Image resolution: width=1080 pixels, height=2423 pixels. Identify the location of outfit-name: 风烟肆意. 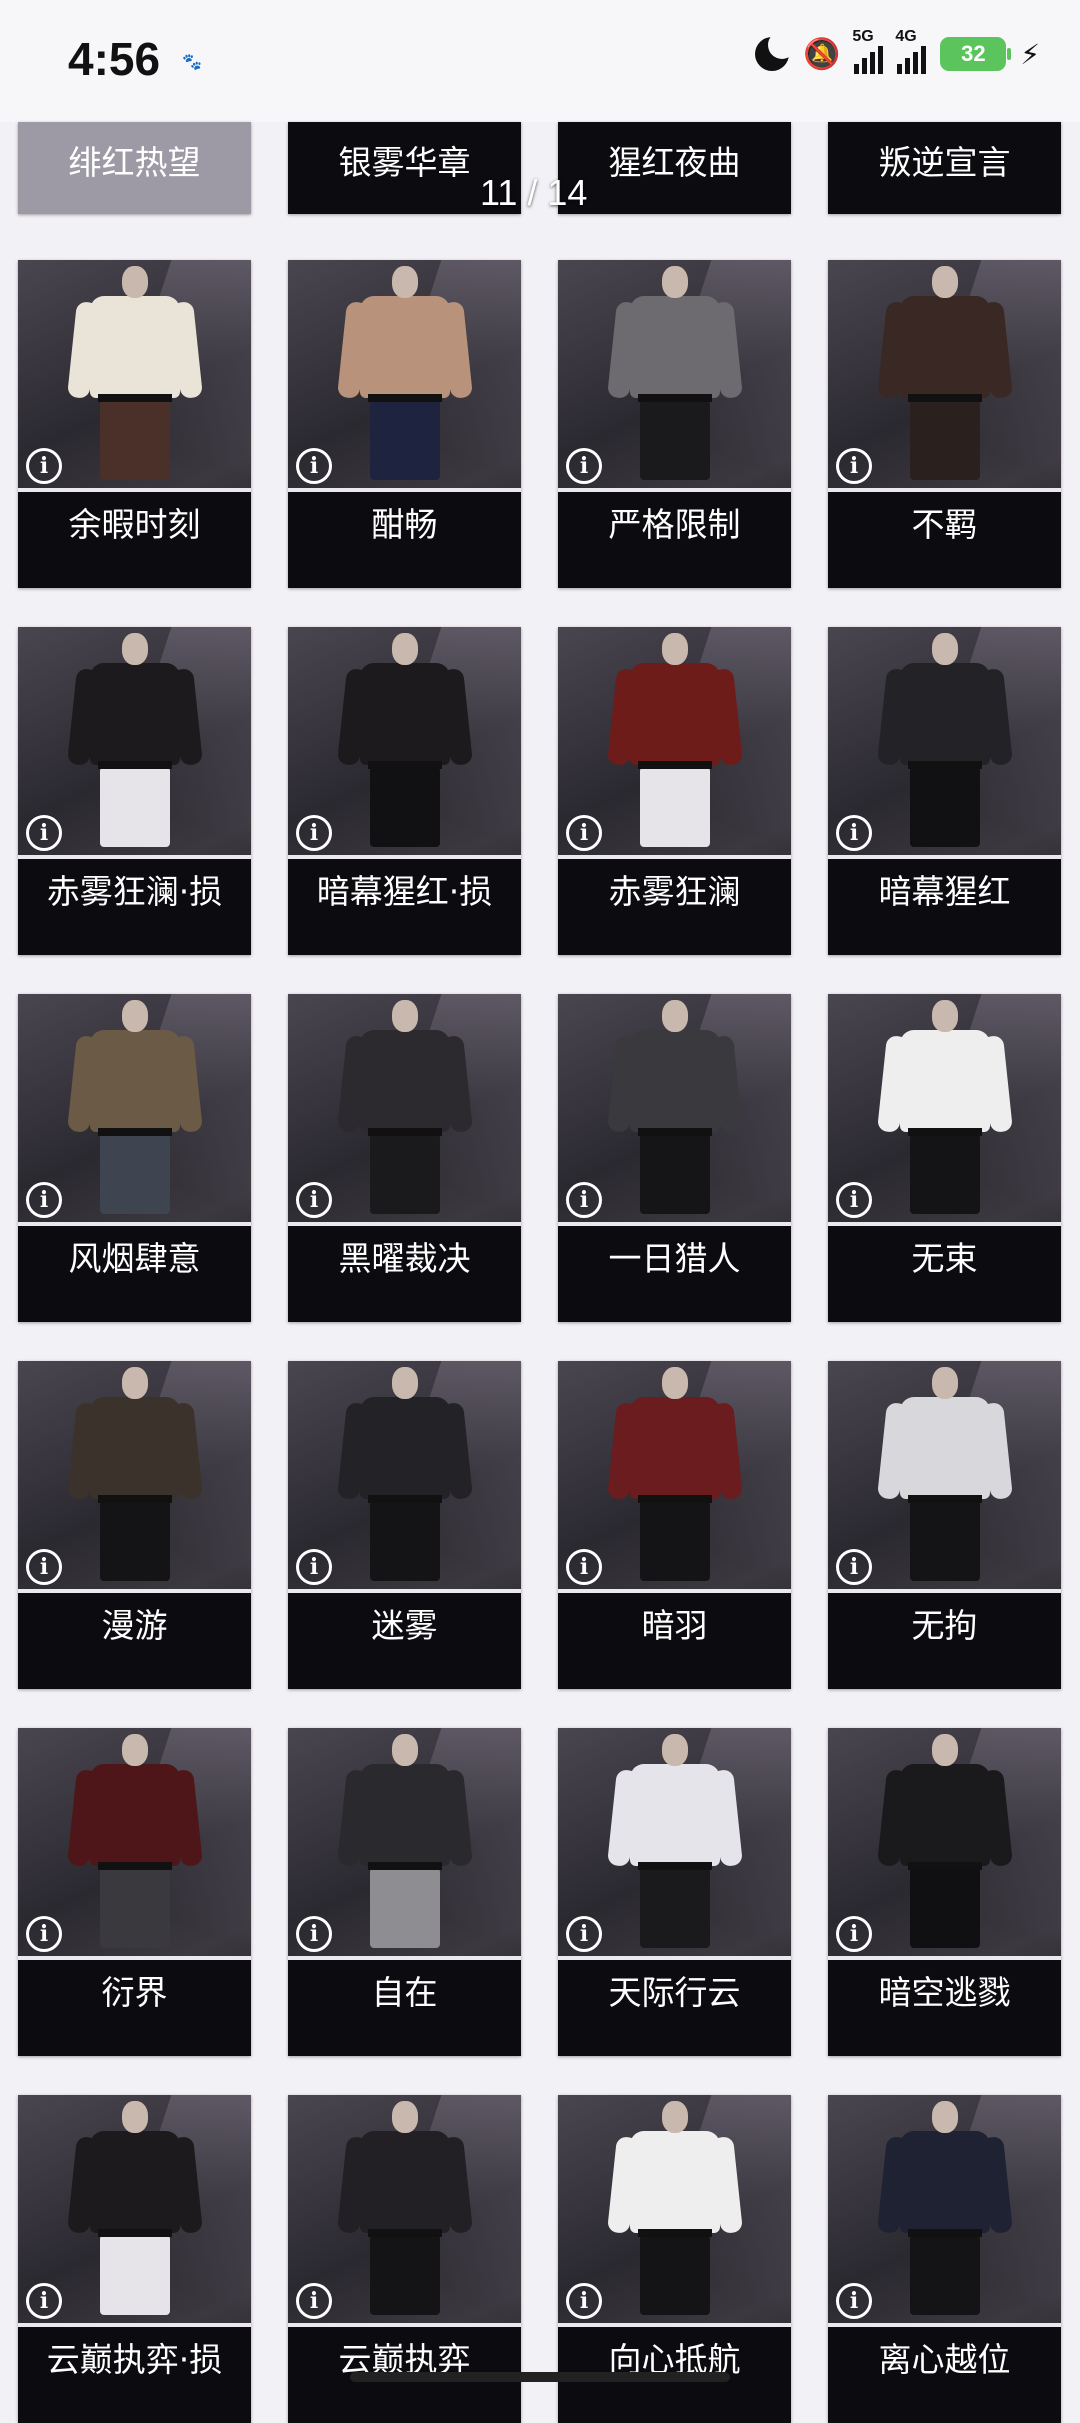
(134, 1274).